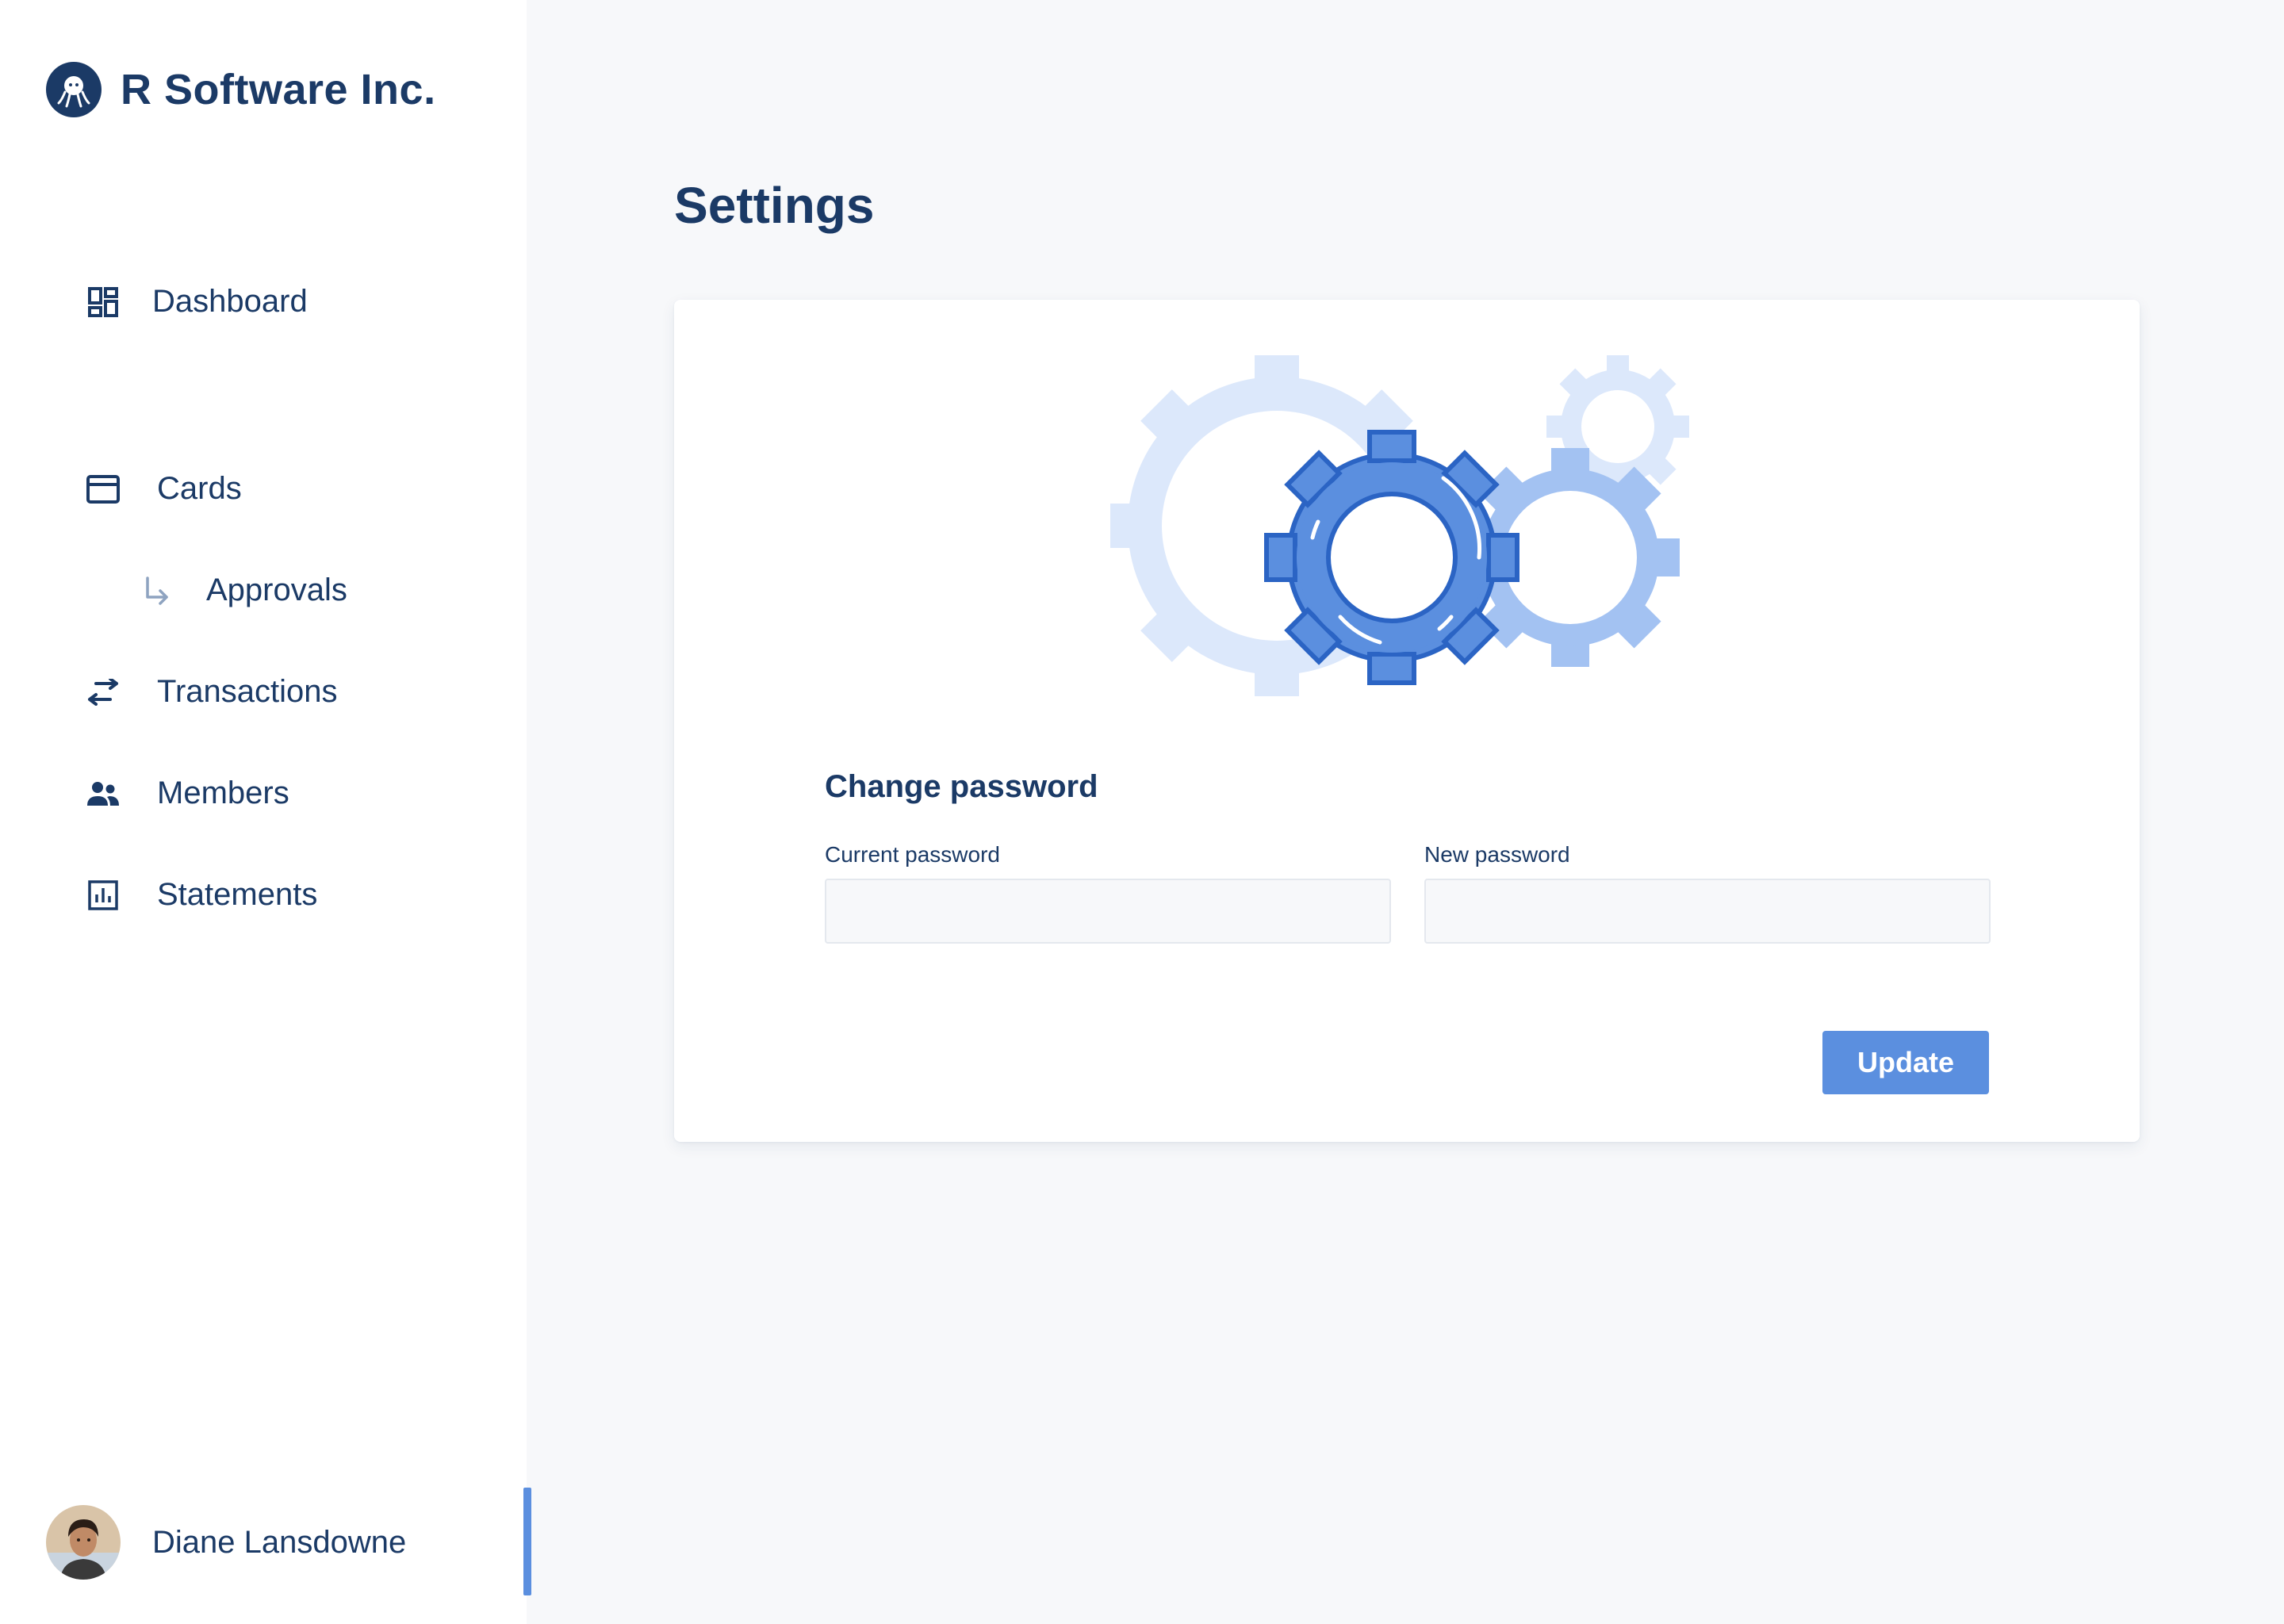 The width and height of the screenshot is (2284, 1624). I want to click on dashboard-icon, so click(103, 302).